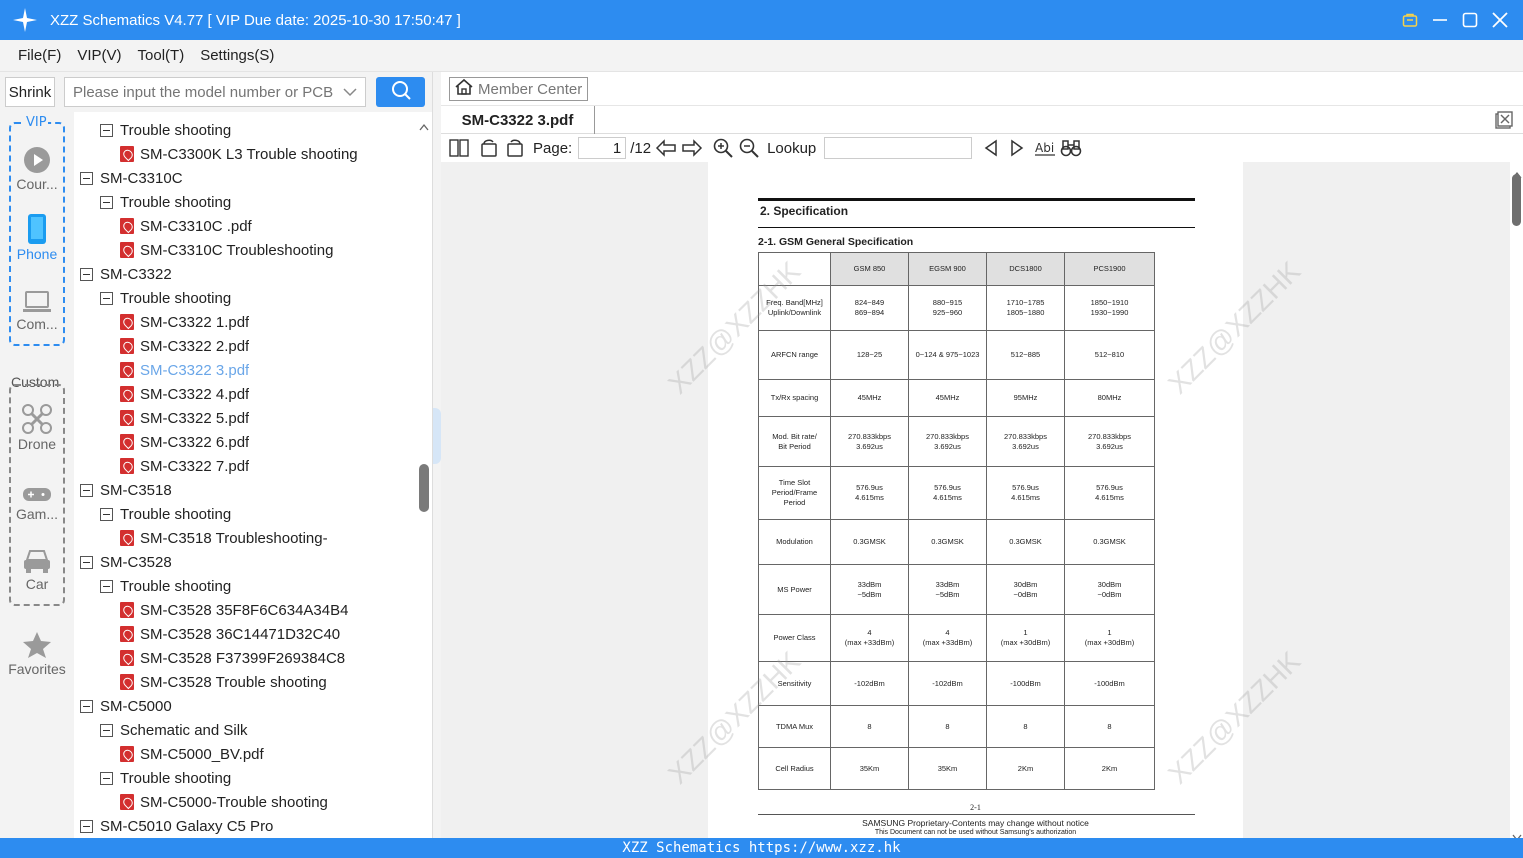 The height and width of the screenshot is (858, 1523). Describe the element at coordinates (248, 178) in the screenshot. I see `tree-folder-item: SM-C3310C` at that location.